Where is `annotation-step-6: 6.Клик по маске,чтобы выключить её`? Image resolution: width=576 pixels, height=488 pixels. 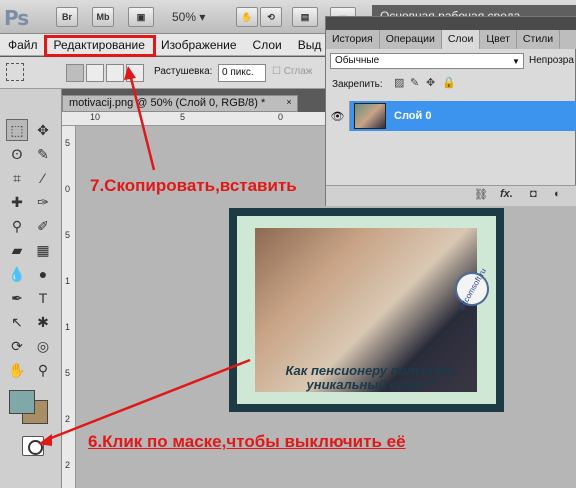
annotation-step-6: 6.Клик по маске,чтобы выключить её is located at coordinates (247, 441).